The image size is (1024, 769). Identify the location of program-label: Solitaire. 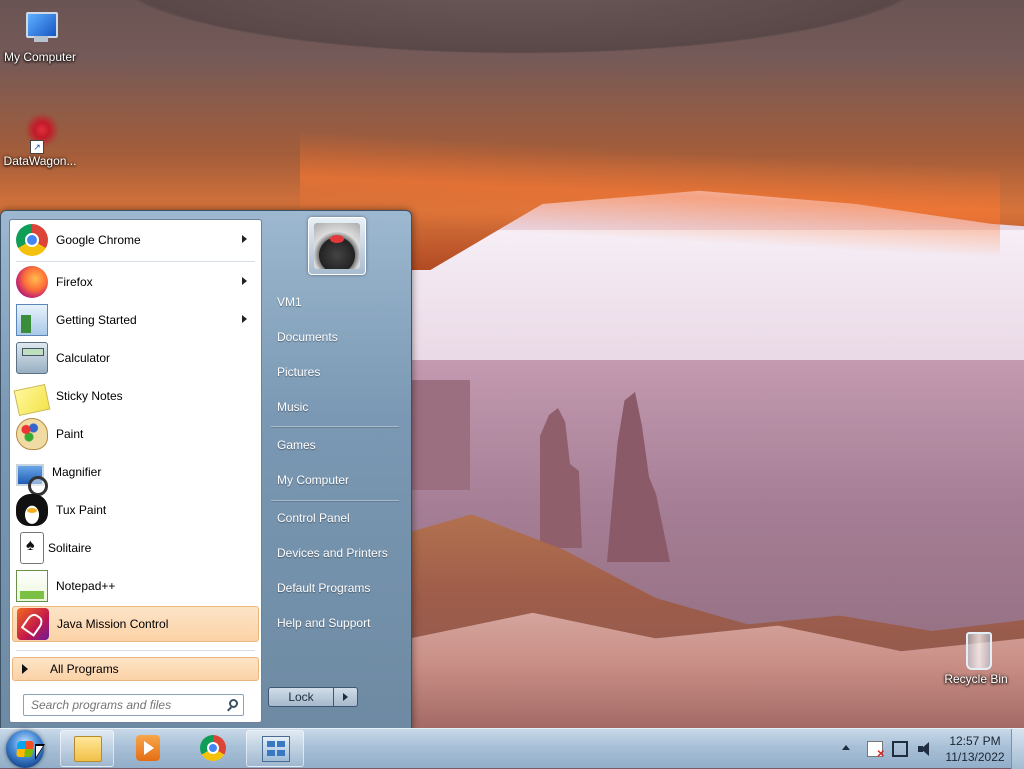
(70, 548).